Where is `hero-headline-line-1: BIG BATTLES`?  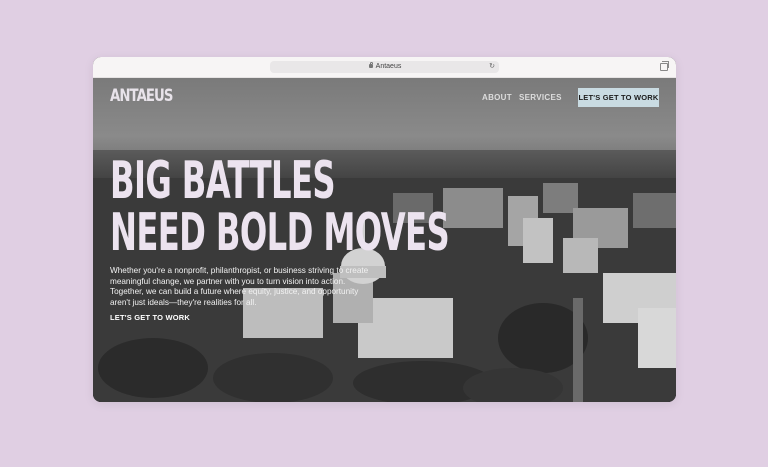 hero-headline-line-1: BIG BATTLES is located at coordinates (223, 181).